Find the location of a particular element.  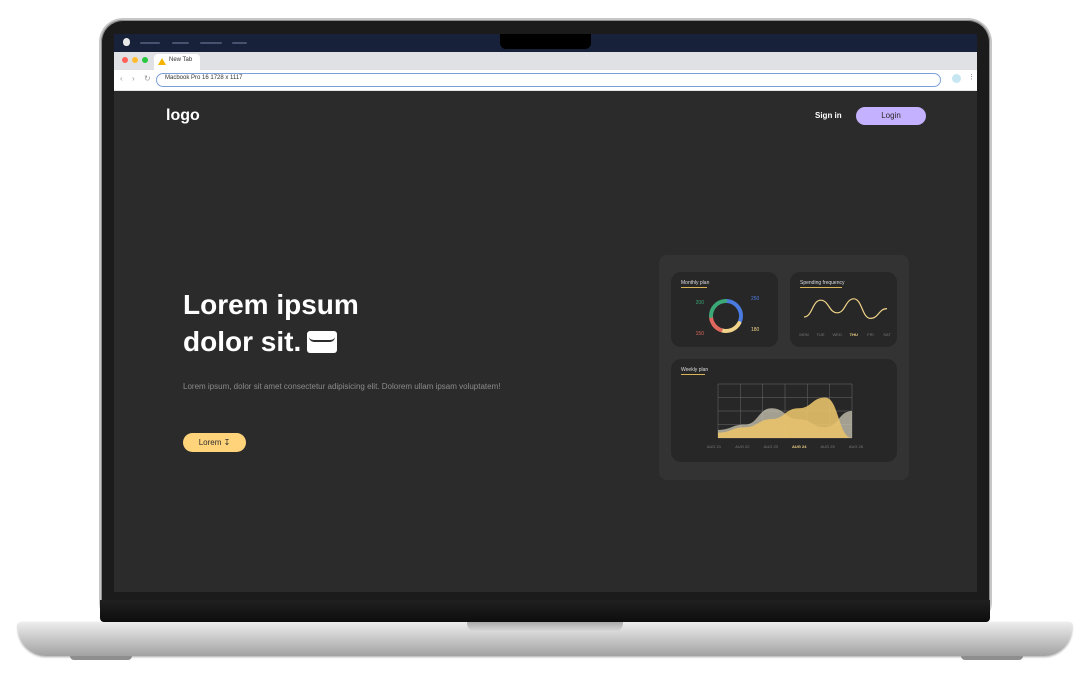

site-logo: logo is located at coordinates (183, 116).